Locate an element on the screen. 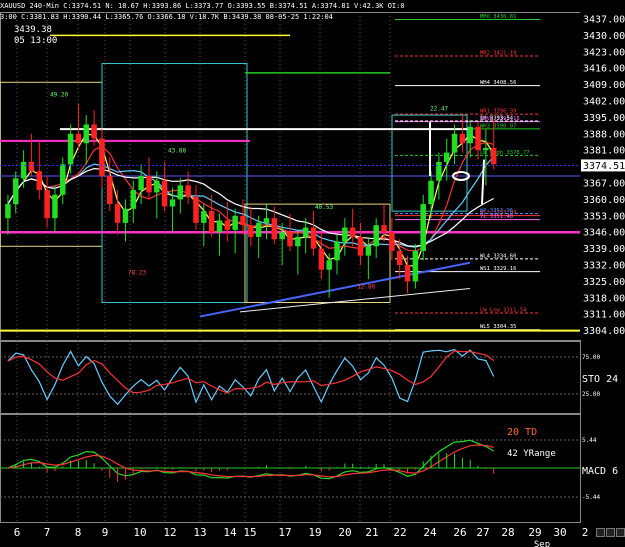 The image size is (625, 547). scroll-left-button is located at coordinates (600, 532).